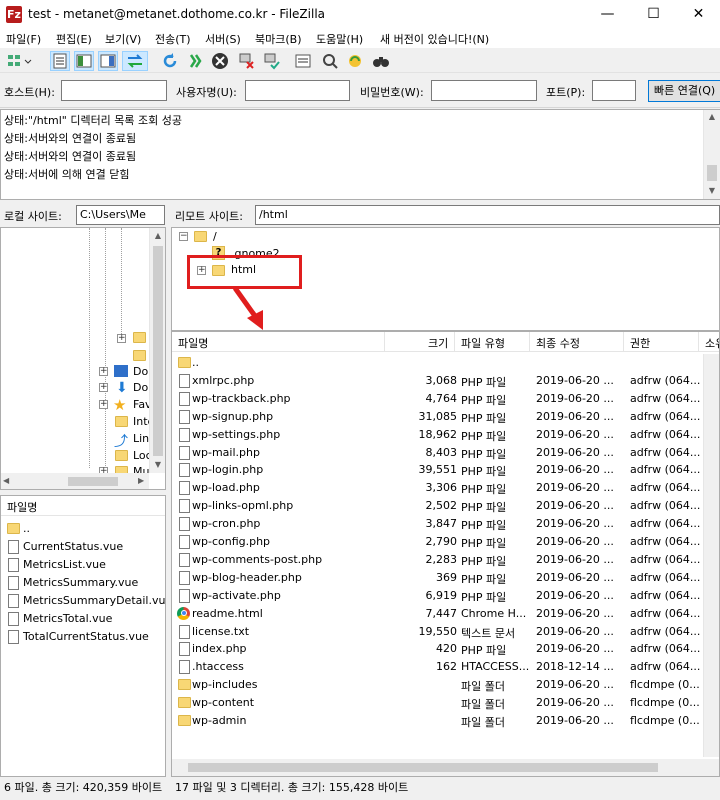  What do you see at coordinates (83, 601) in the screenshot?
I see `local-file-row: MetricsSummaryDetail.vue` at bounding box center [83, 601].